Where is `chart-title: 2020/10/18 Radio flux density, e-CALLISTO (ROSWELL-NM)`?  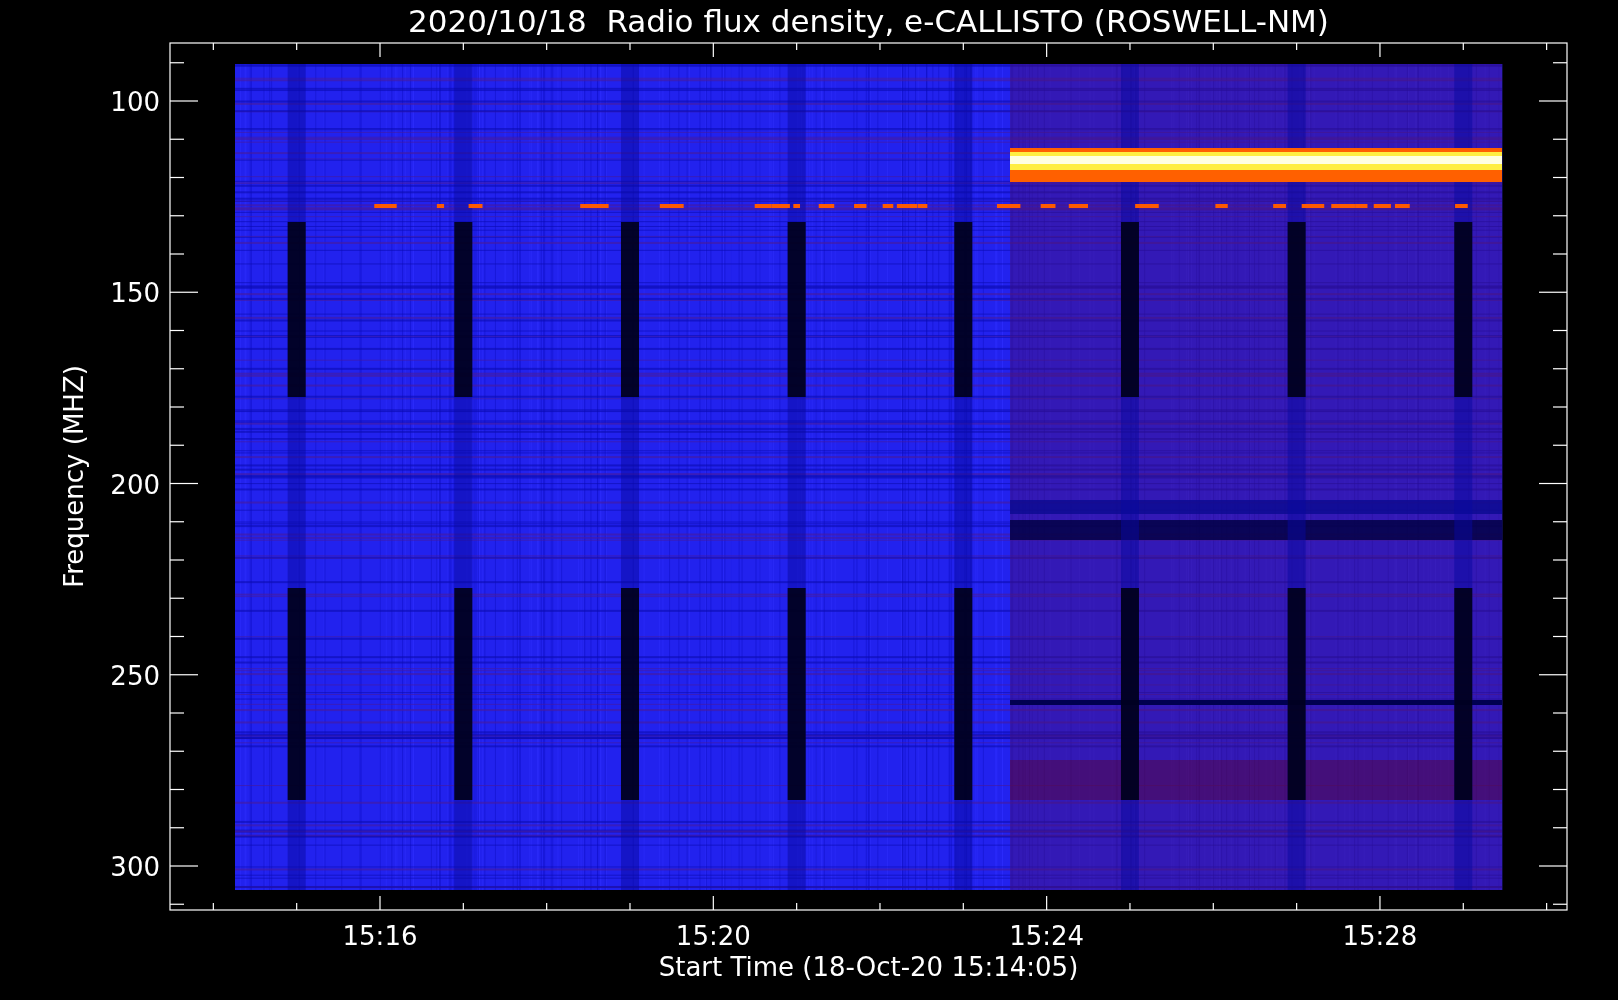
chart-title: 2020/10/18 Radio flux density, e-CALLISTO (ROSWELL-NM) is located at coordinates (868, 21).